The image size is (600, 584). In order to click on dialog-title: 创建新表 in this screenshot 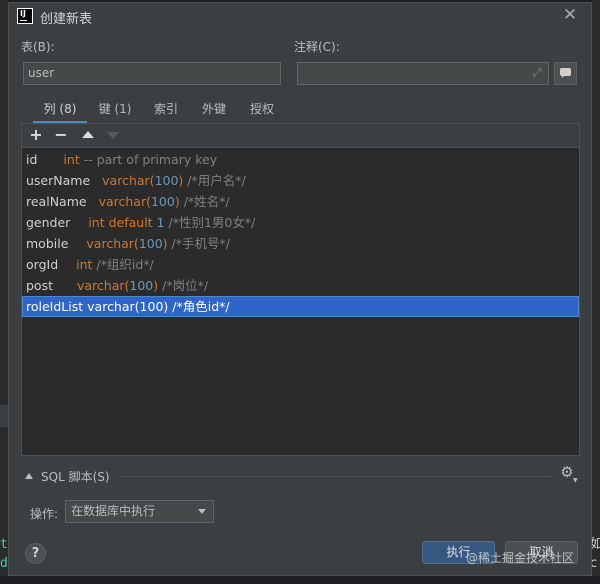, I will do `click(66, 19)`.